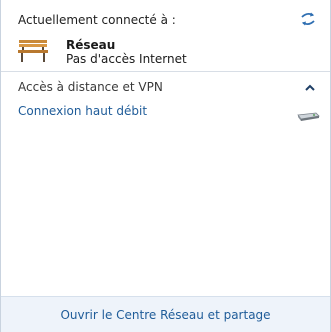  What do you see at coordinates (83, 111) in the screenshot?
I see `connection-label: Connexion haut débit` at bounding box center [83, 111].